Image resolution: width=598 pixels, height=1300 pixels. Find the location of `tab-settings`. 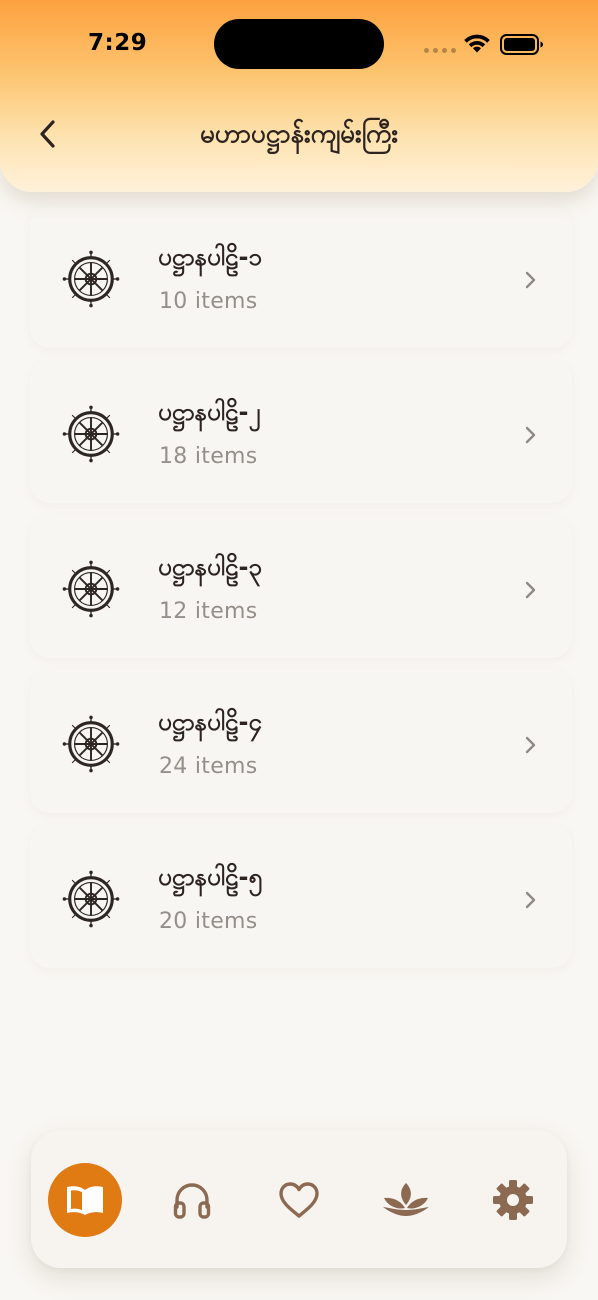

tab-settings is located at coordinates (513, 1200).